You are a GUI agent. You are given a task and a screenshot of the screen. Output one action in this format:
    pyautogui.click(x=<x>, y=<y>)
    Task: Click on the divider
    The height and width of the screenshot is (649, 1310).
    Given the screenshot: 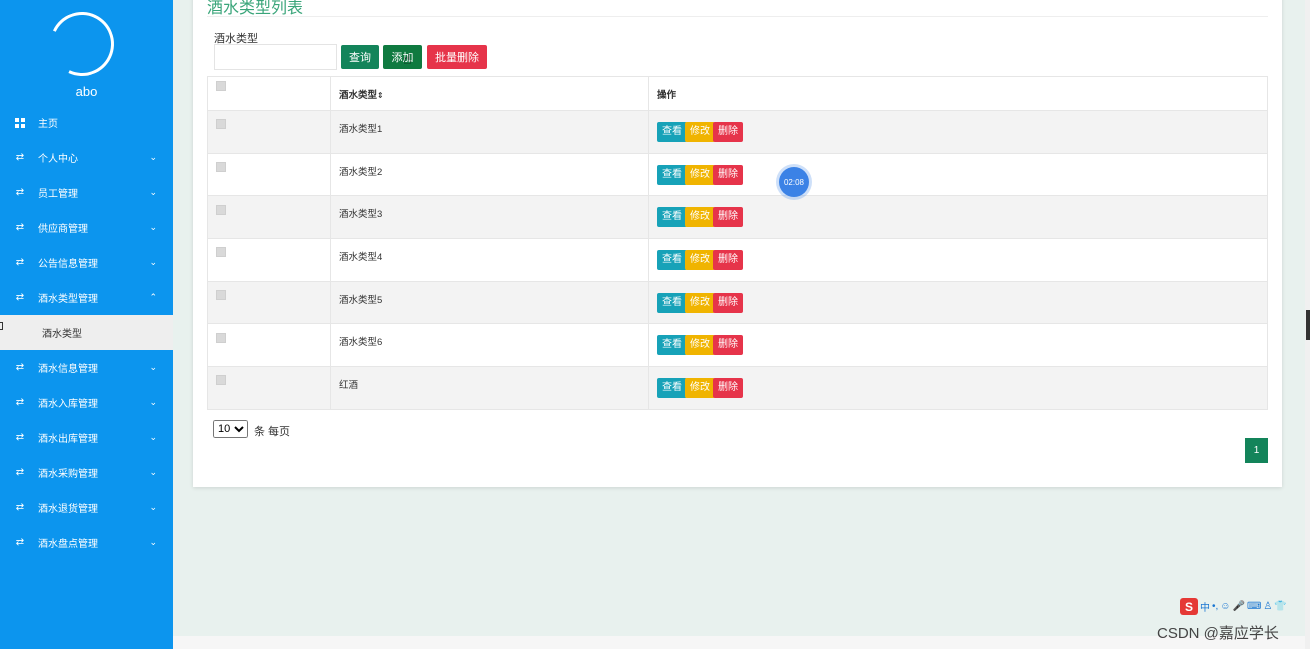 What is the action you would take?
    pyautogui.click(x=737, y=16)
    